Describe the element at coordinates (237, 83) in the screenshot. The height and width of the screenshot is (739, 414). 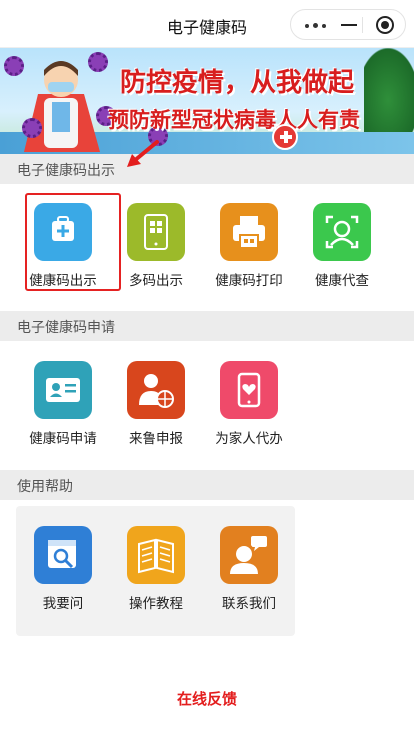
I see `banner-slogan-1: 防控疫情，从我做起` at that location.